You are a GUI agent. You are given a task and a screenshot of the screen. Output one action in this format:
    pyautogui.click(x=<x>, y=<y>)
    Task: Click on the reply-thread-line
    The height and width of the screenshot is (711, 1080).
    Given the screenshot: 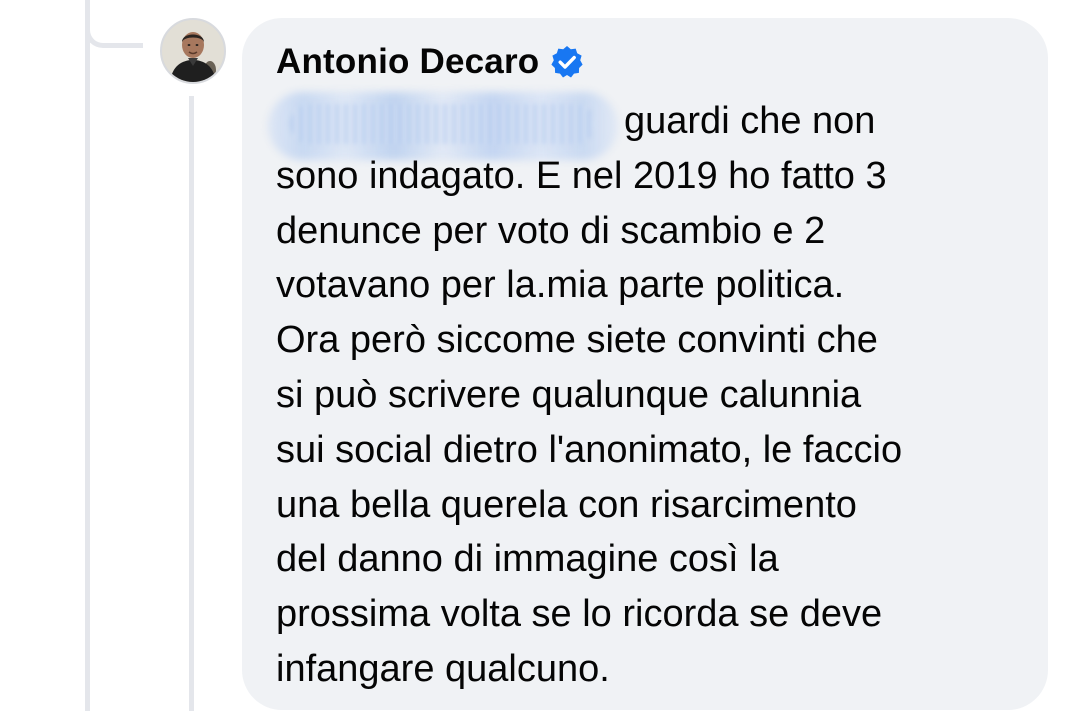 What is the action you would take?
    pyautogui.click(x=191, y=403)
    